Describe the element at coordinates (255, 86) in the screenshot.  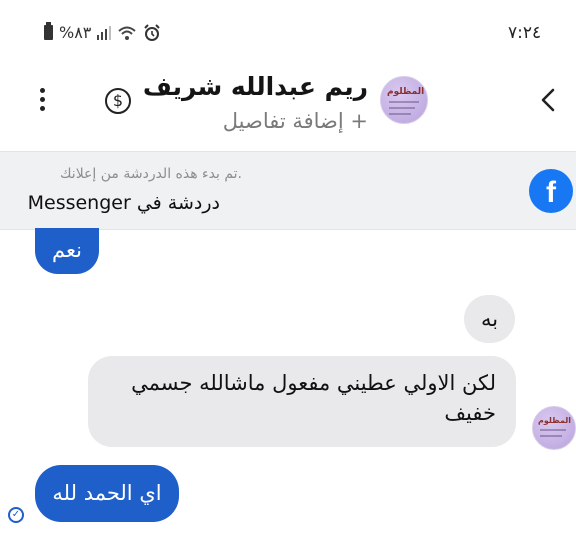
I see `contact-name: ريم عبدالله شريف` at that location.